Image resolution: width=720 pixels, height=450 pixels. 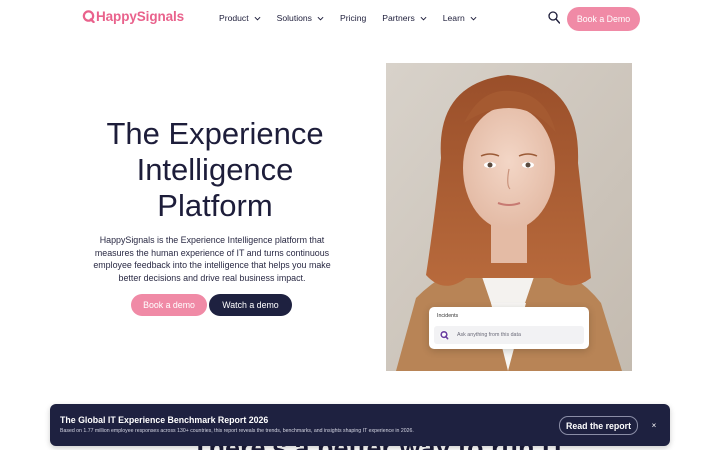 What do you see at coordinates (215, 169) in the screenshot?
I see `hero-title: The Experience Intelligence Platform` at bounding box center [215, 169].